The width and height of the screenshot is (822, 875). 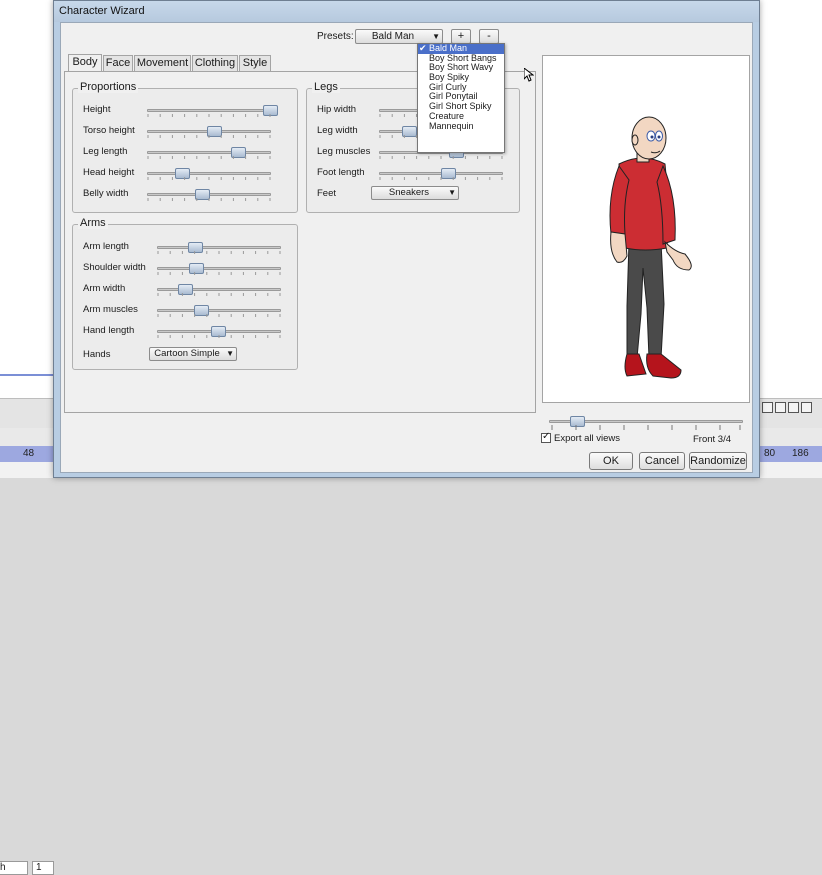 I want to click on slider-label: Hip width, so click(x=337, y=109).